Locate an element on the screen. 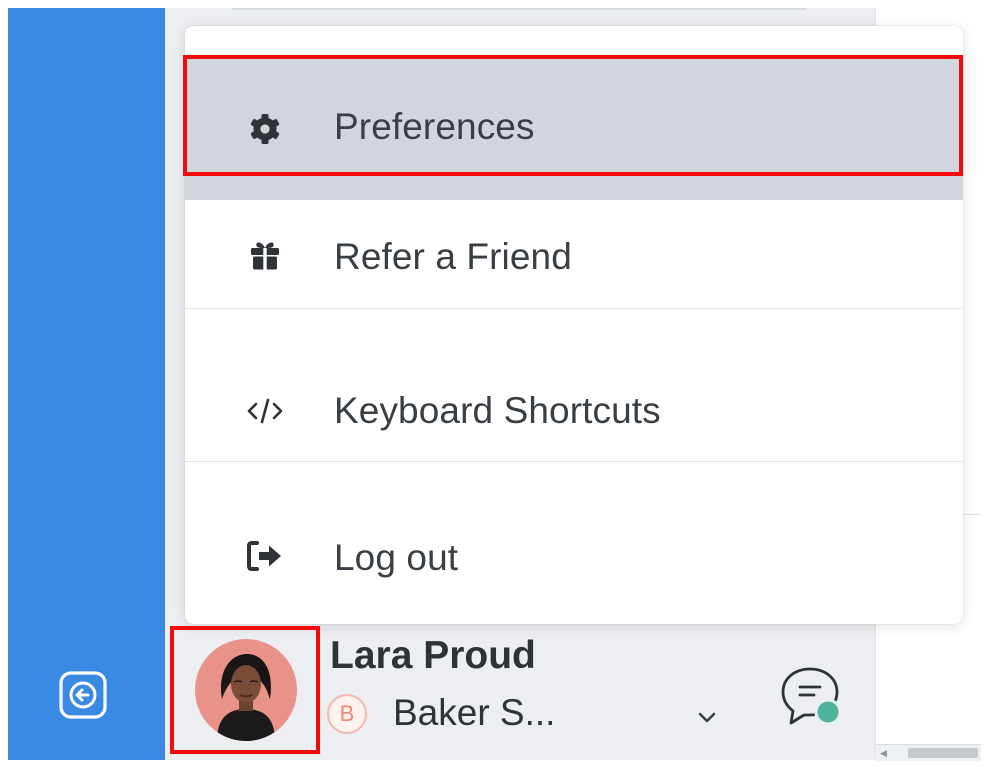  logout-icon is located at coordinates (265, 556).